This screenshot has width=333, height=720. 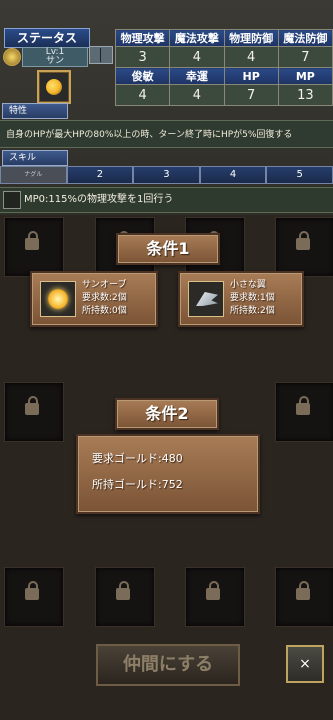 I want to click on item-required: 要求数:2個, so click(x=104, y=298).